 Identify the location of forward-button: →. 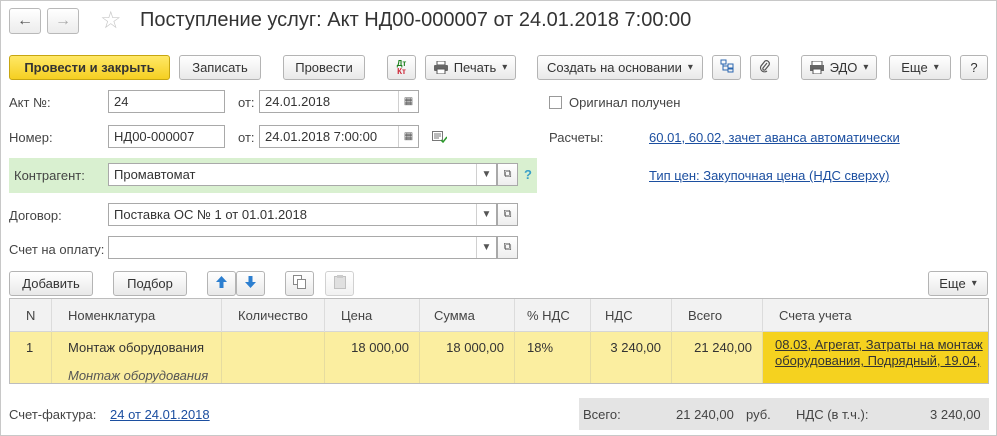
(63, 21).